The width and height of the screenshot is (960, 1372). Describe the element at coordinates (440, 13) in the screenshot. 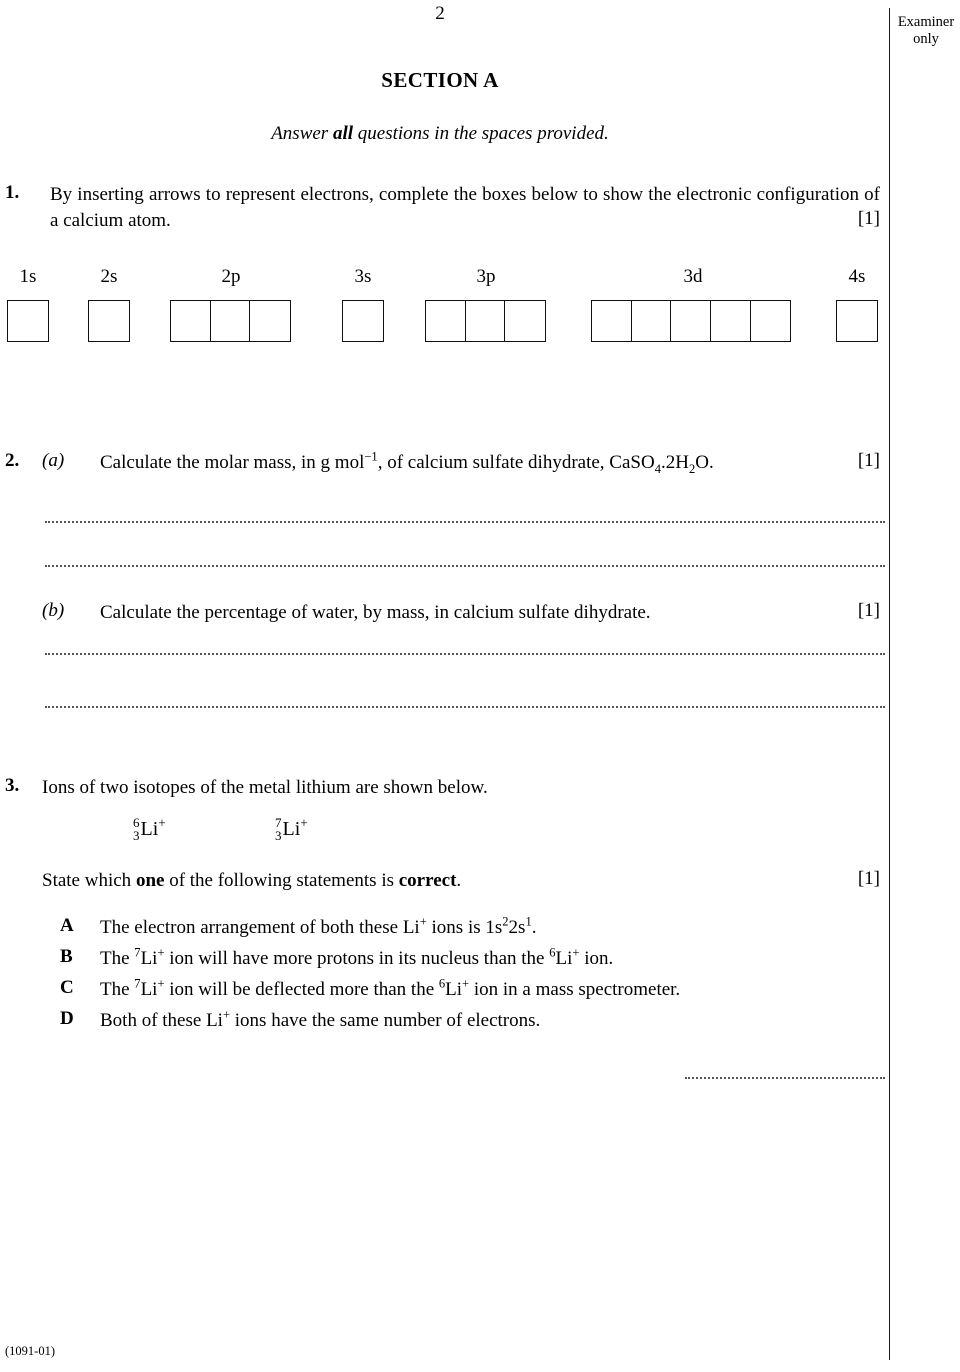

I see `page-number: 2` at that location.